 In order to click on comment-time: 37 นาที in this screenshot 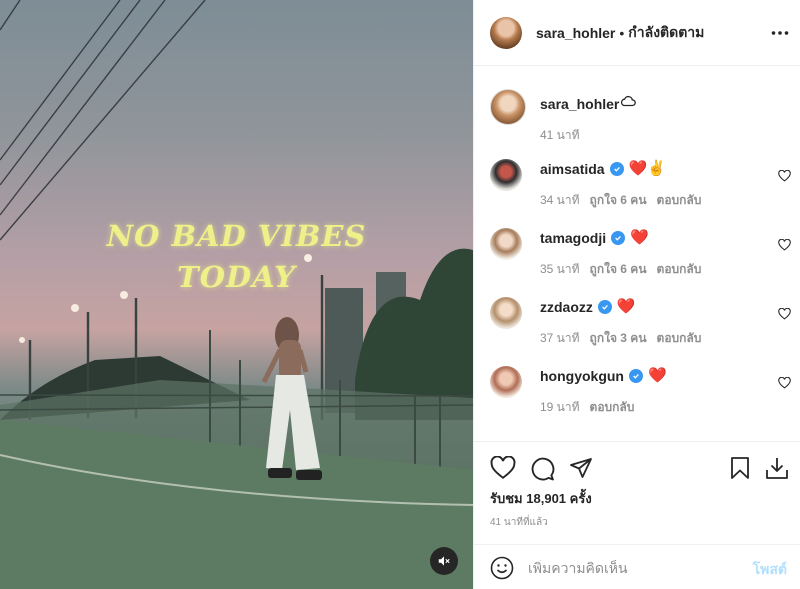, I will do `click(560, 338)`.